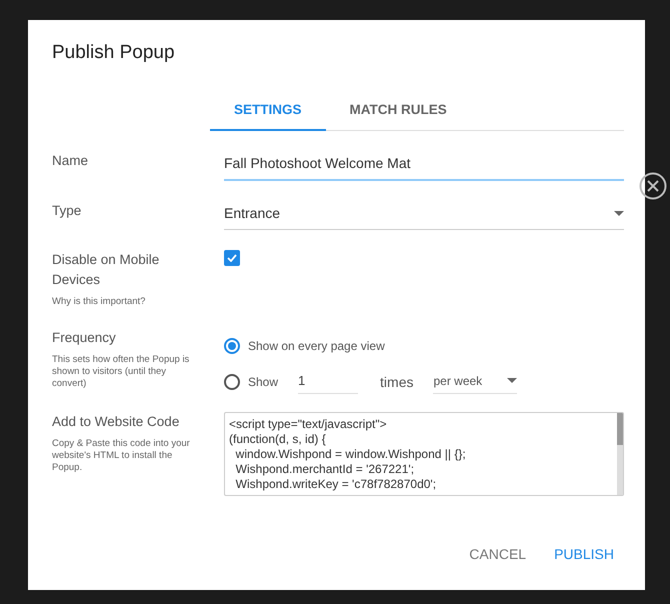 The image size is (670, 604). I want to click on cancel-button: CANCEL, so click(497, 554).